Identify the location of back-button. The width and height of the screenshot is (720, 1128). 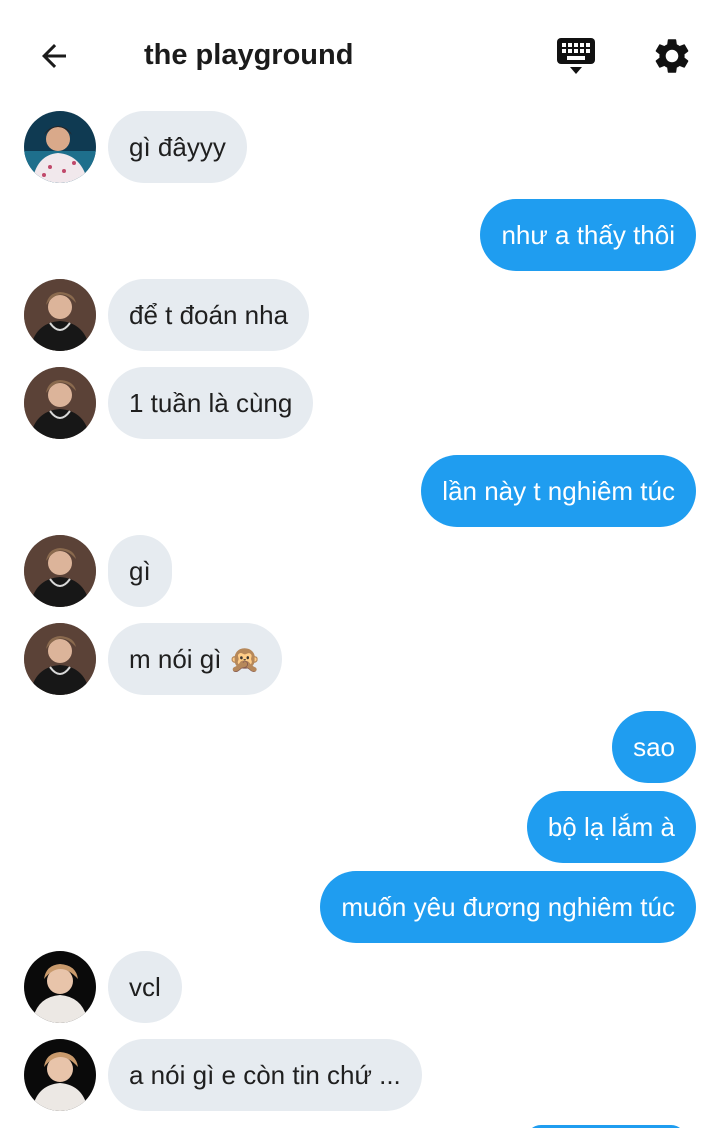
(54, 56).